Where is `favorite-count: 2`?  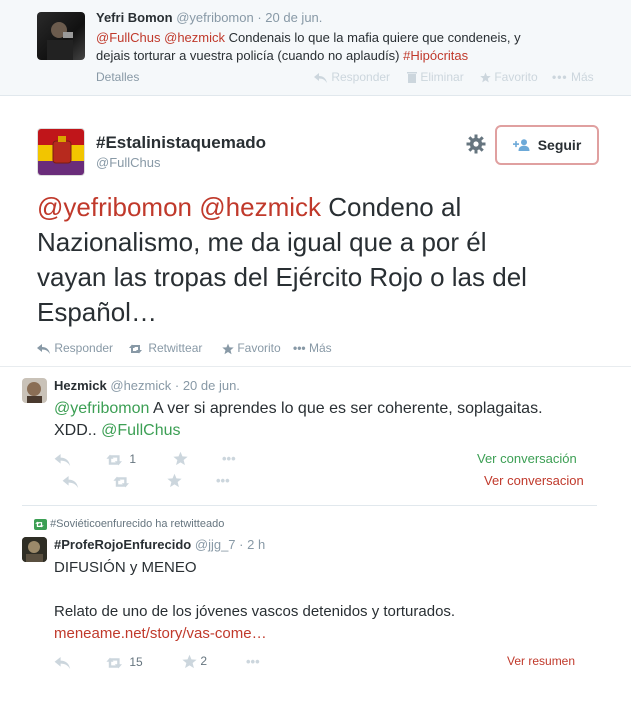 favorite-count: 2 is located at coordinates (204, 661).